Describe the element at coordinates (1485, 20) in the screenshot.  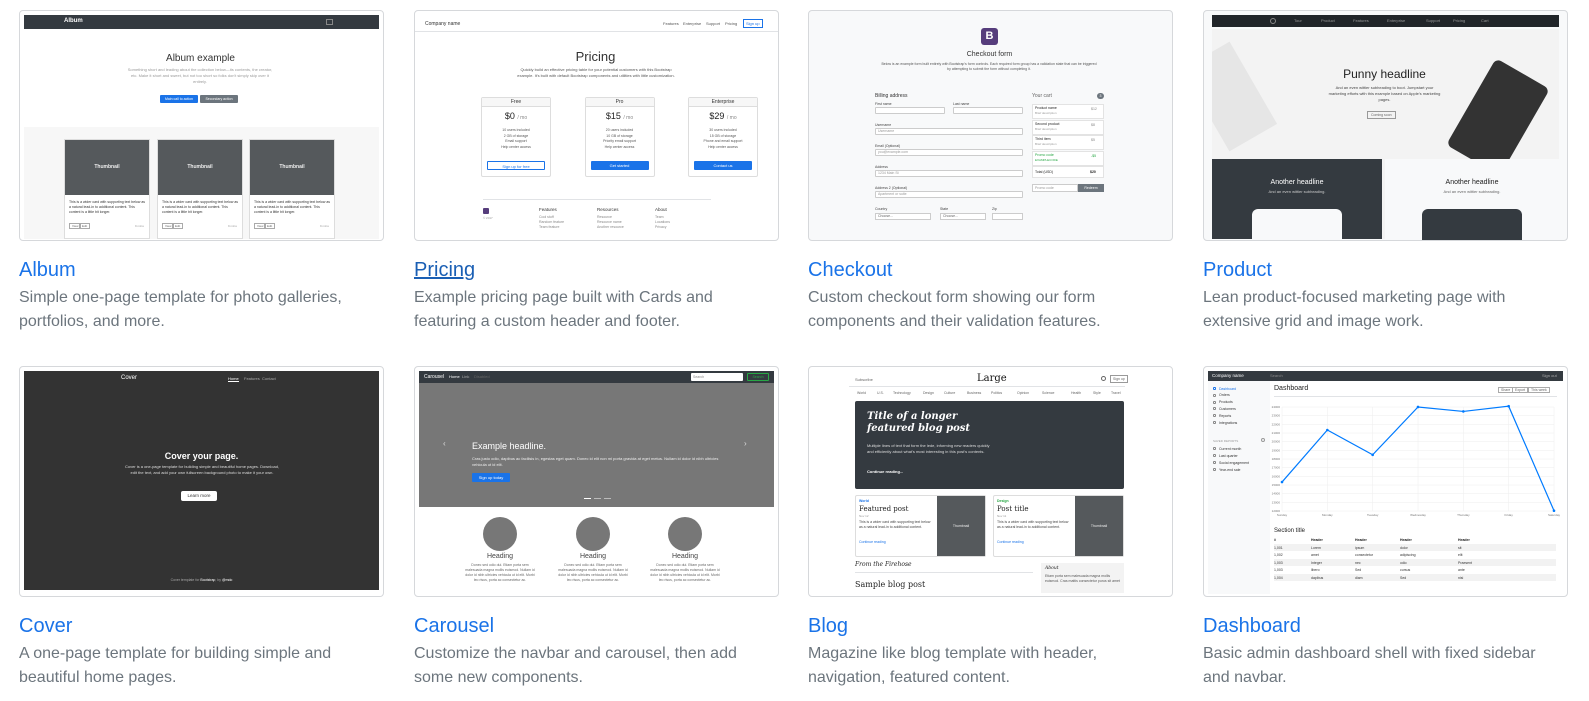
I see `product-nav-item: Cart` at that location.